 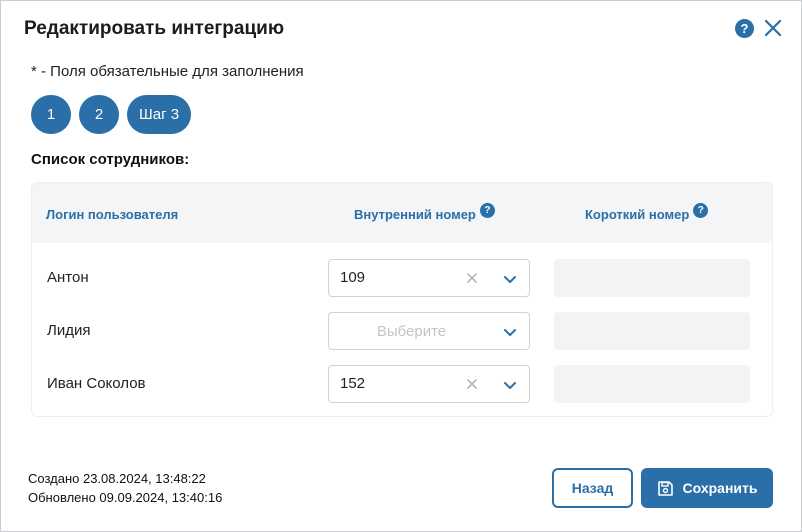 I want to click on internal-number-select: Выберите, so click(x=429, y=331).